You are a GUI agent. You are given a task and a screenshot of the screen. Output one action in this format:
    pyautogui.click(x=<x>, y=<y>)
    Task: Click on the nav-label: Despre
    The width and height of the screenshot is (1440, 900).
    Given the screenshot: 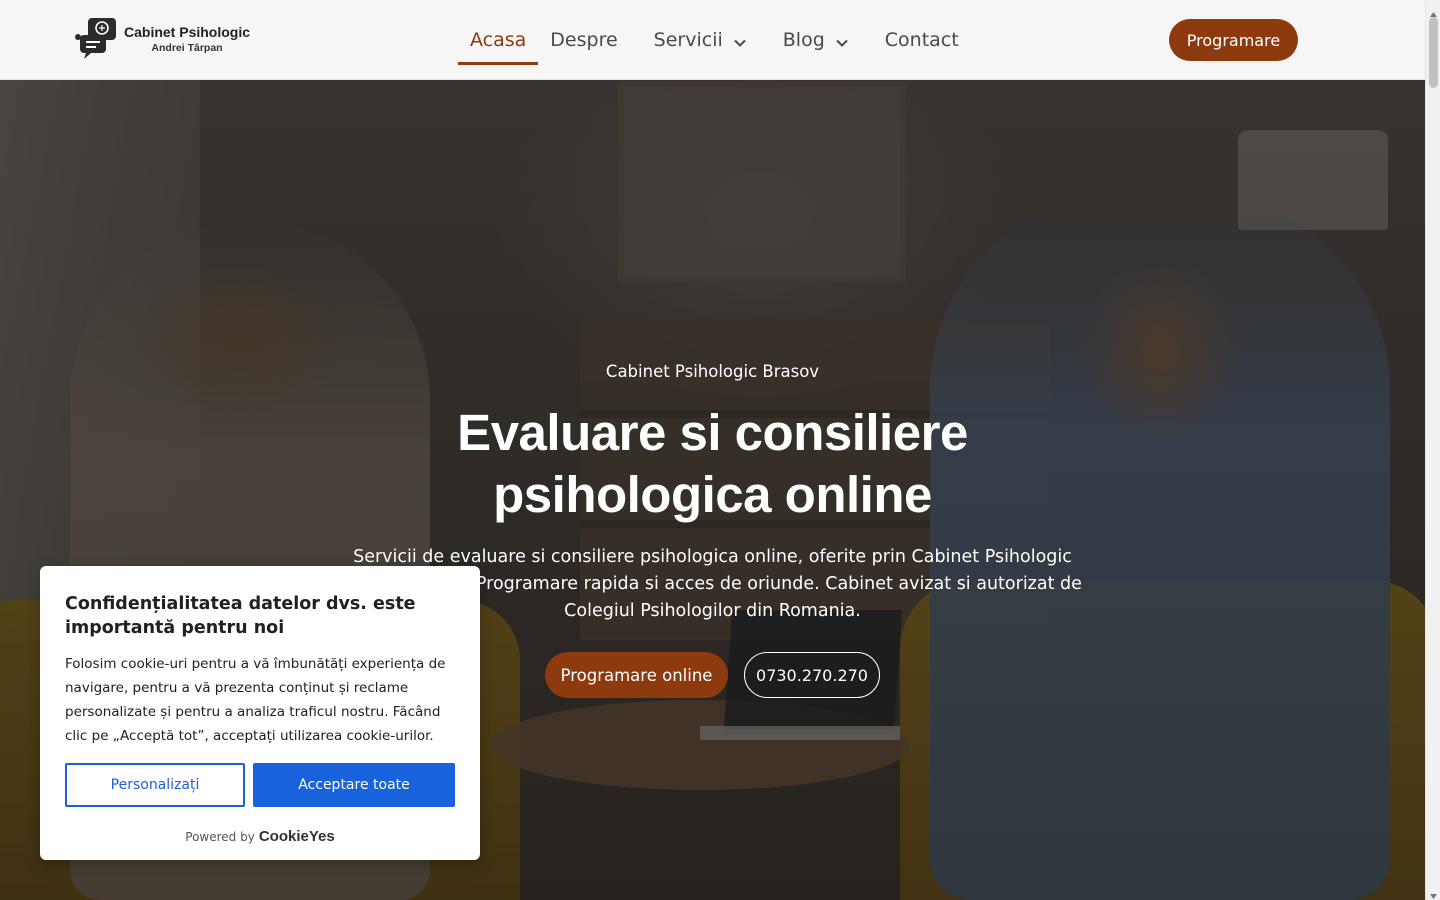 What is the action you would take?
    pyautogui.click(x=584, y=40)
    